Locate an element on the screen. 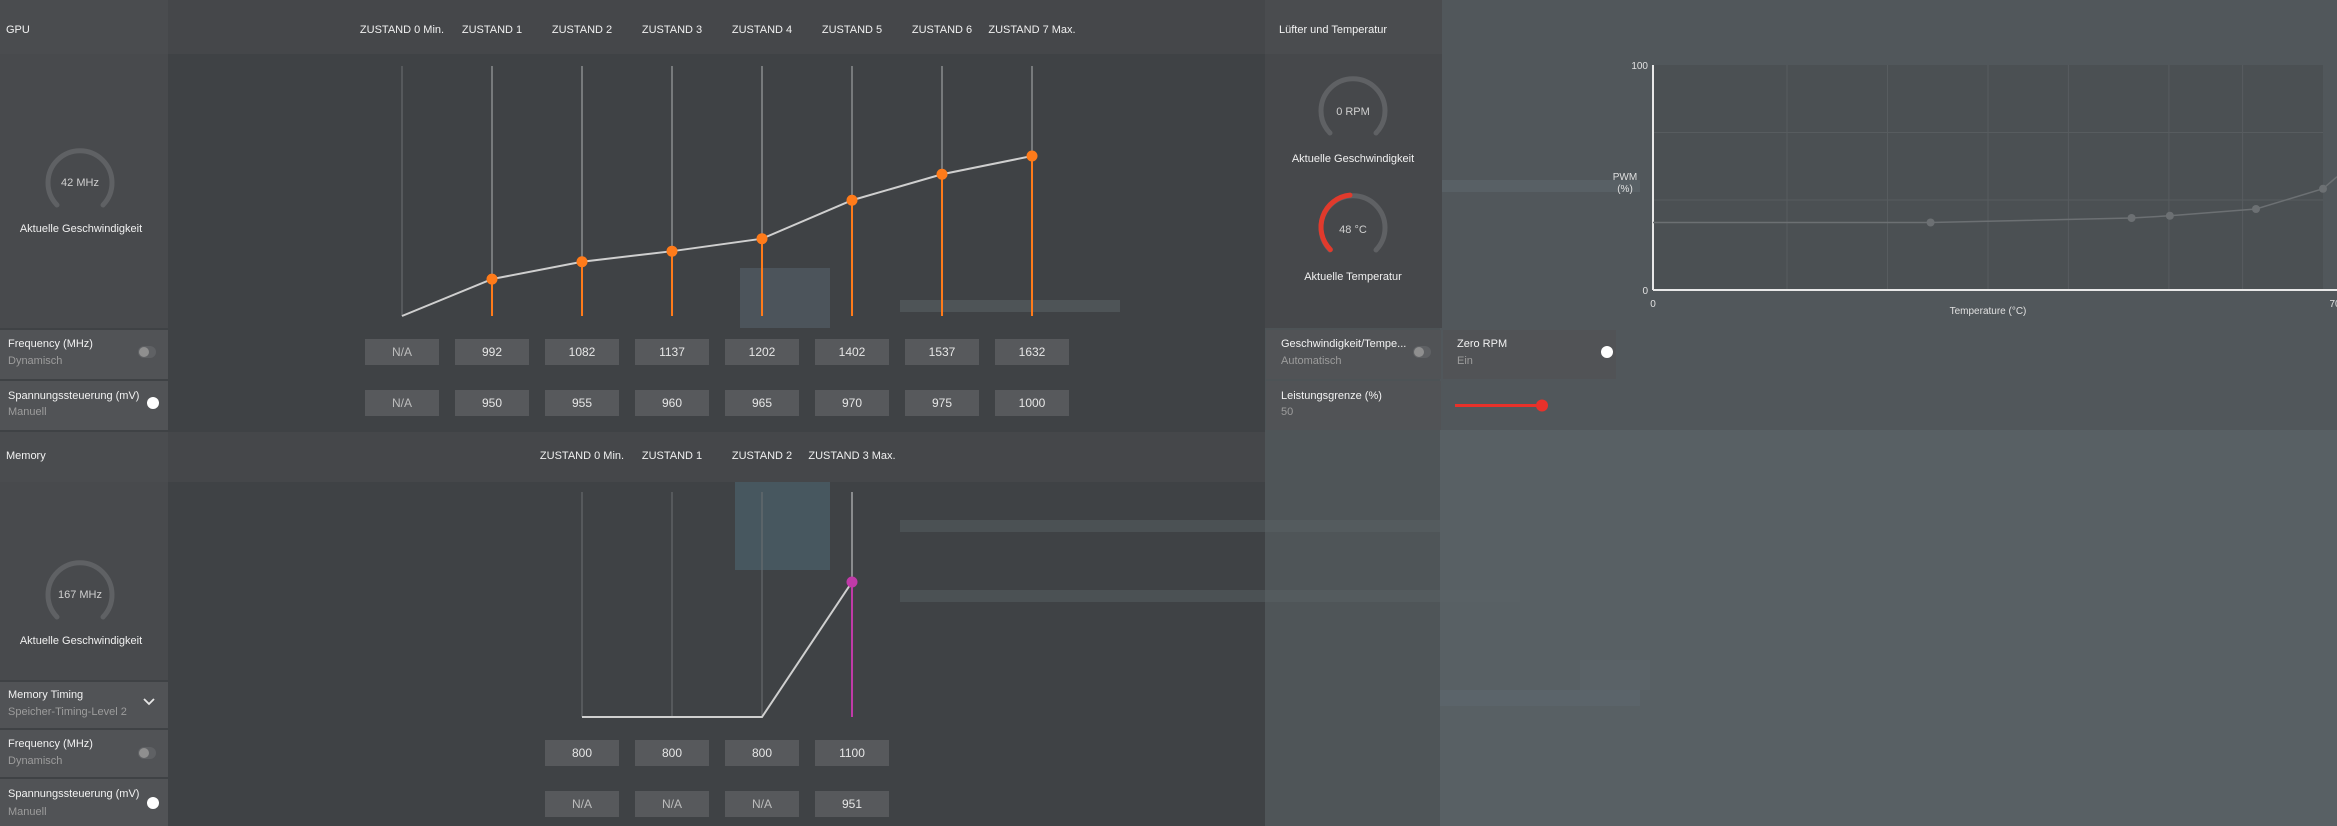 This screenshot has width=2337, height=826. frequency-curve-line is located at coordinates (717, 236).